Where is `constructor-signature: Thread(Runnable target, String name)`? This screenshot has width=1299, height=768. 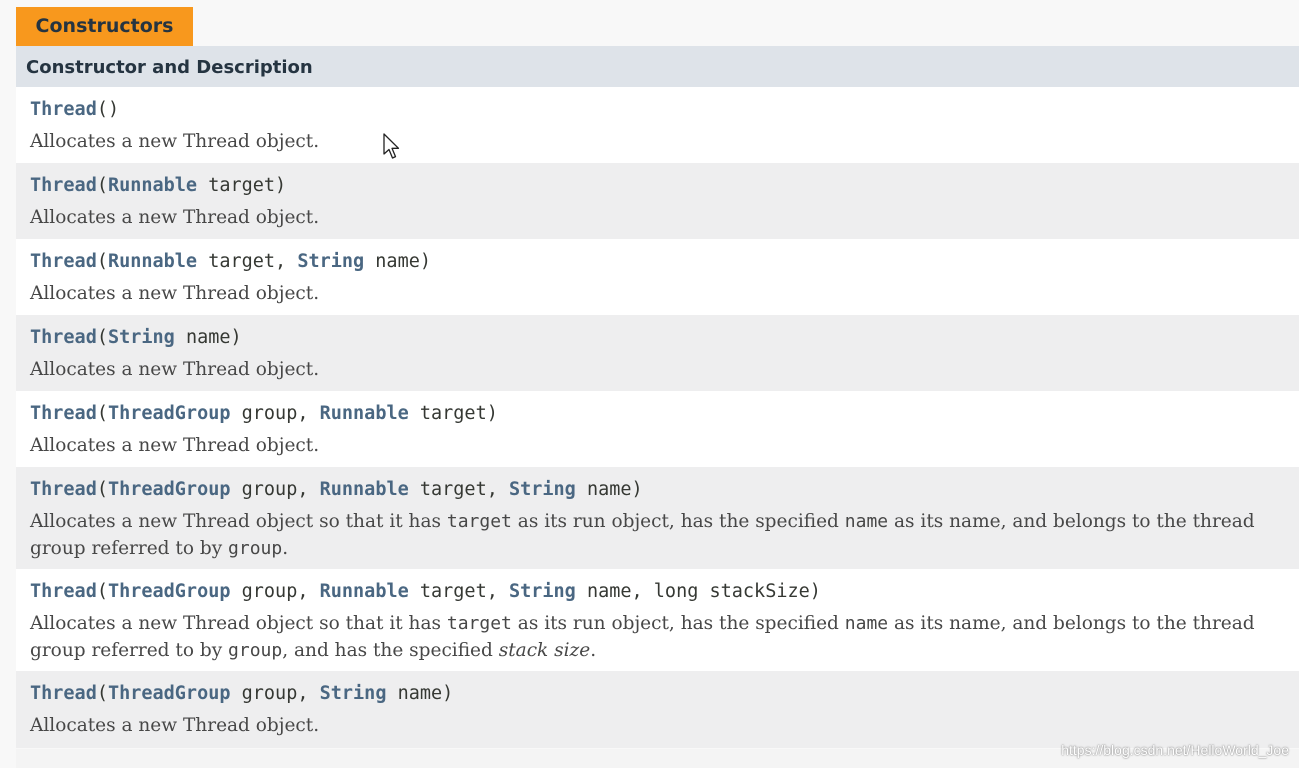 constructor-signature: Thread(Runnable target, String name) is located at coordinates (230, 261).